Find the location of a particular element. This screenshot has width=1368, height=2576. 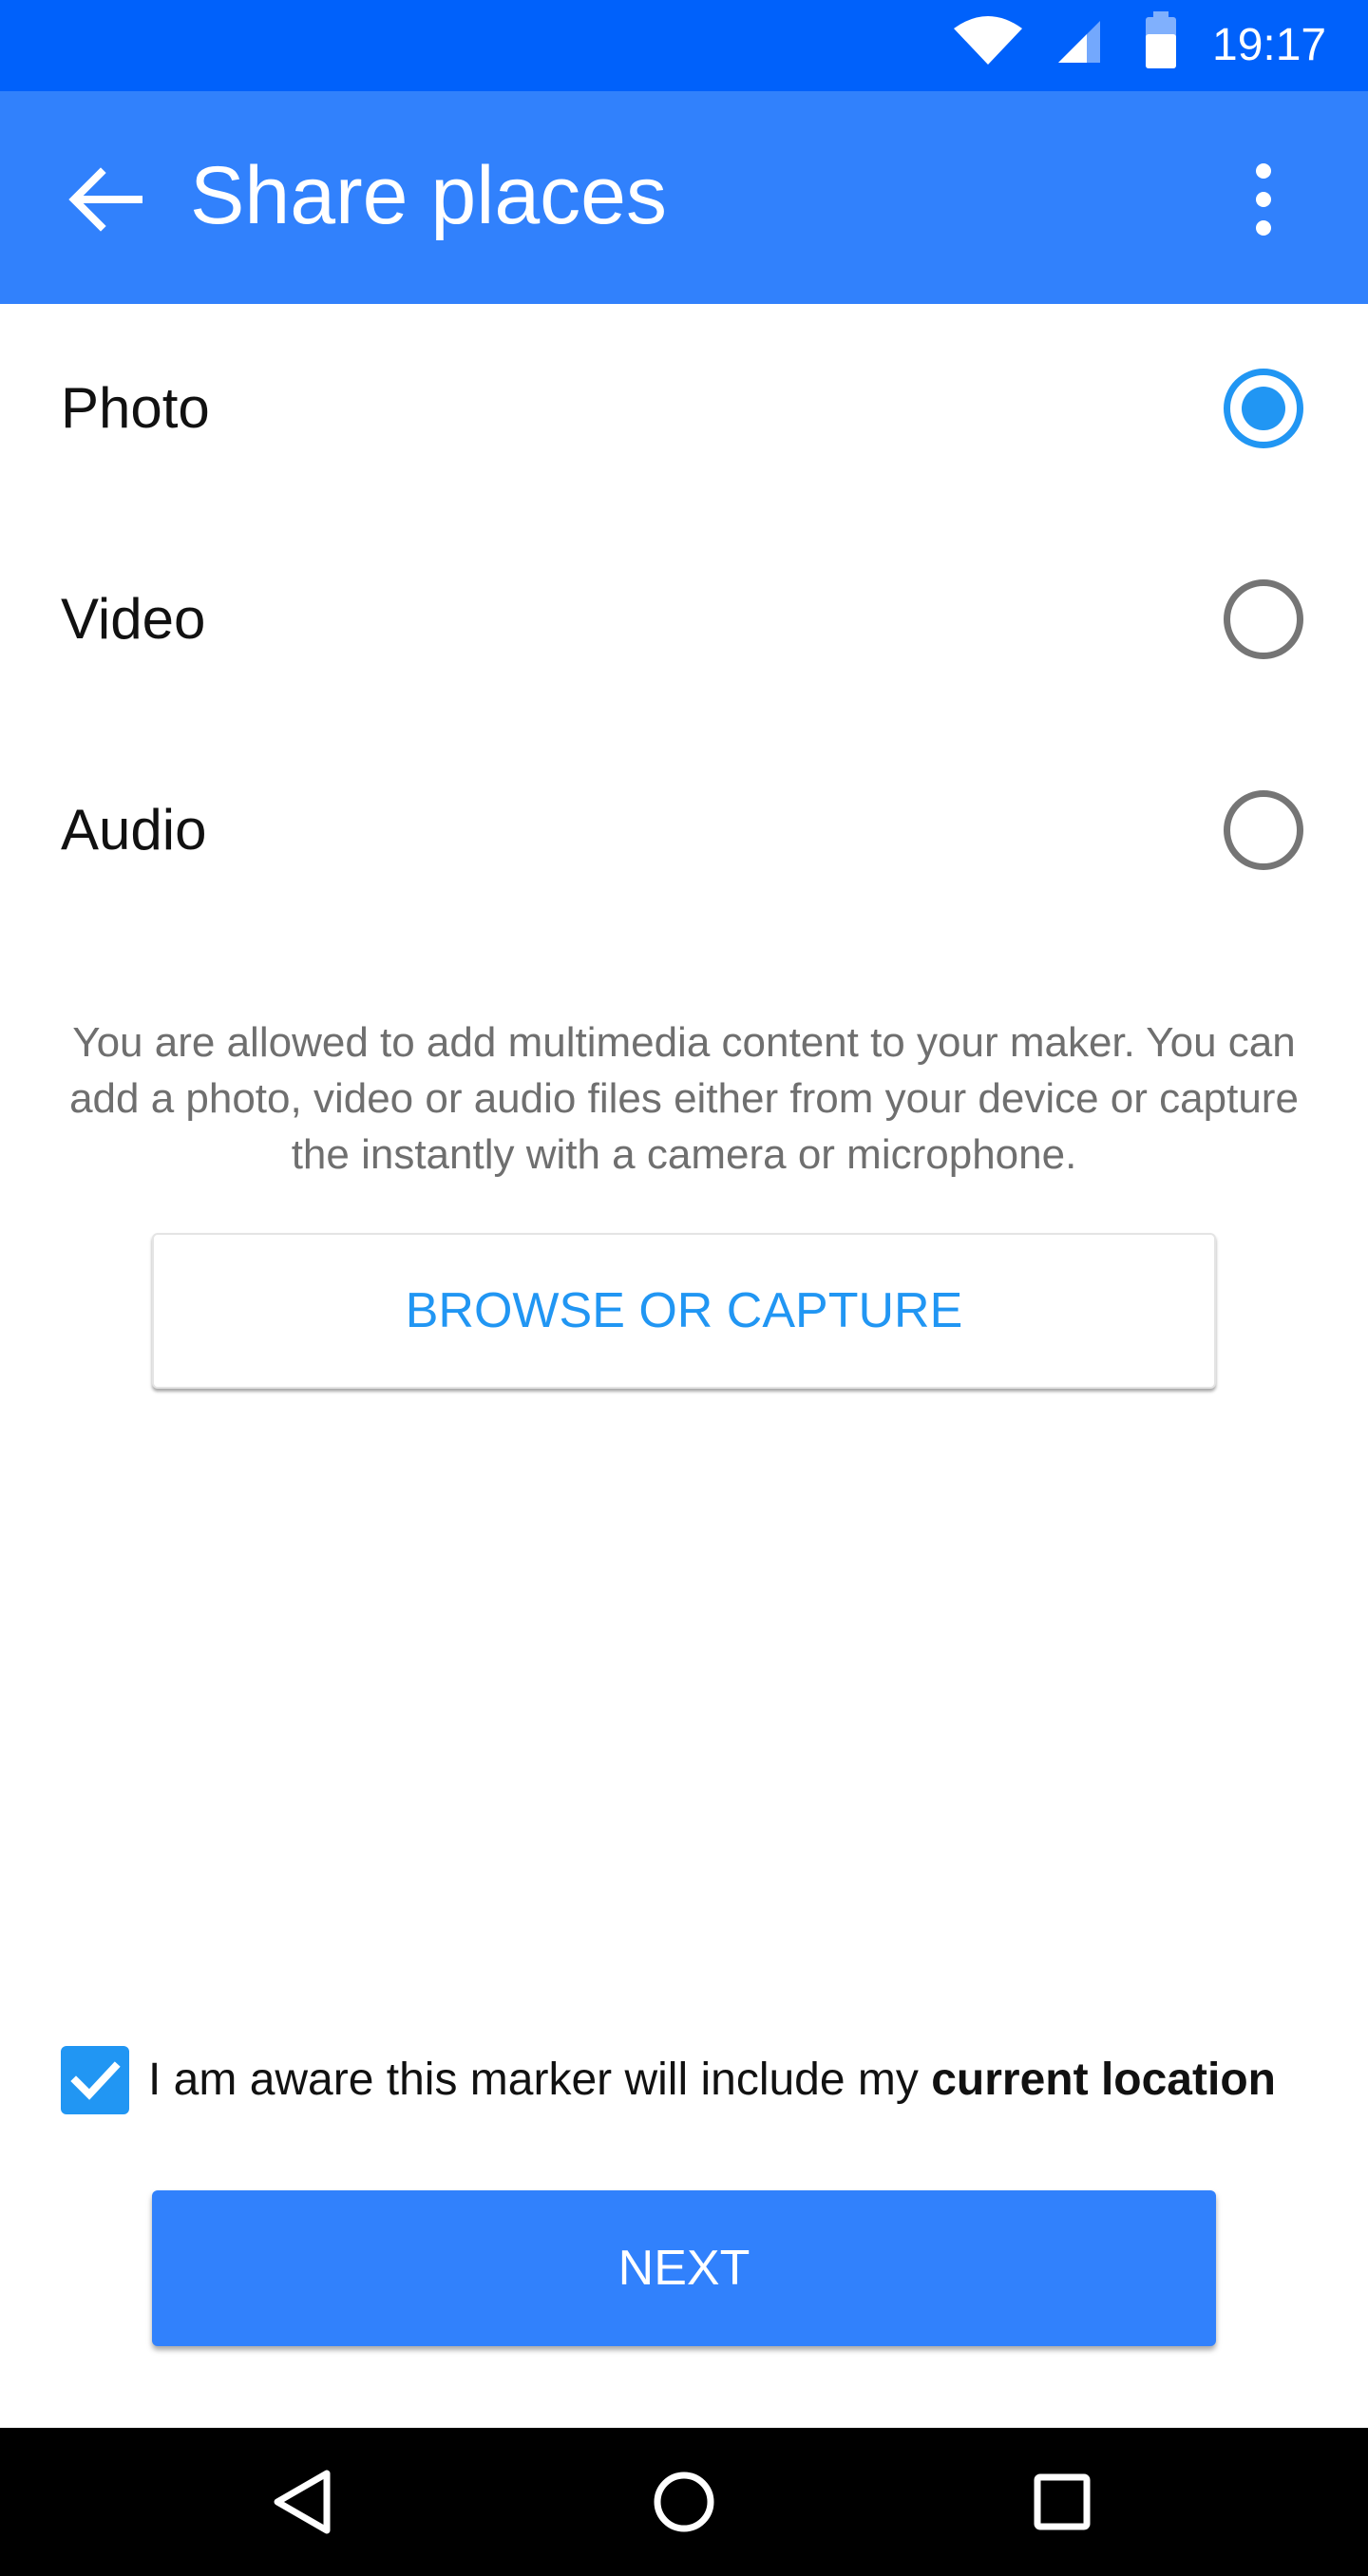

option-video: Video is located at coordinates (684, 619).